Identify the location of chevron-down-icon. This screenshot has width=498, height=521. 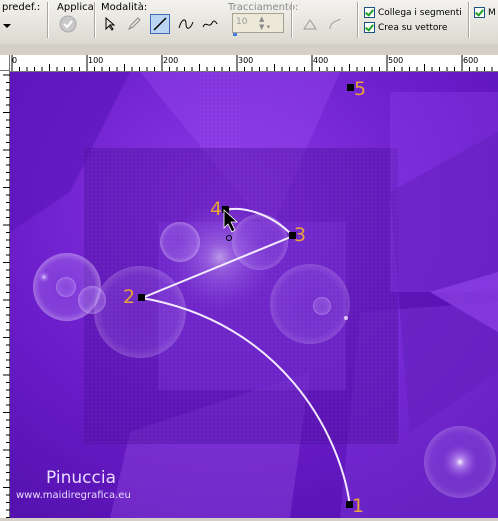
(7, 26).